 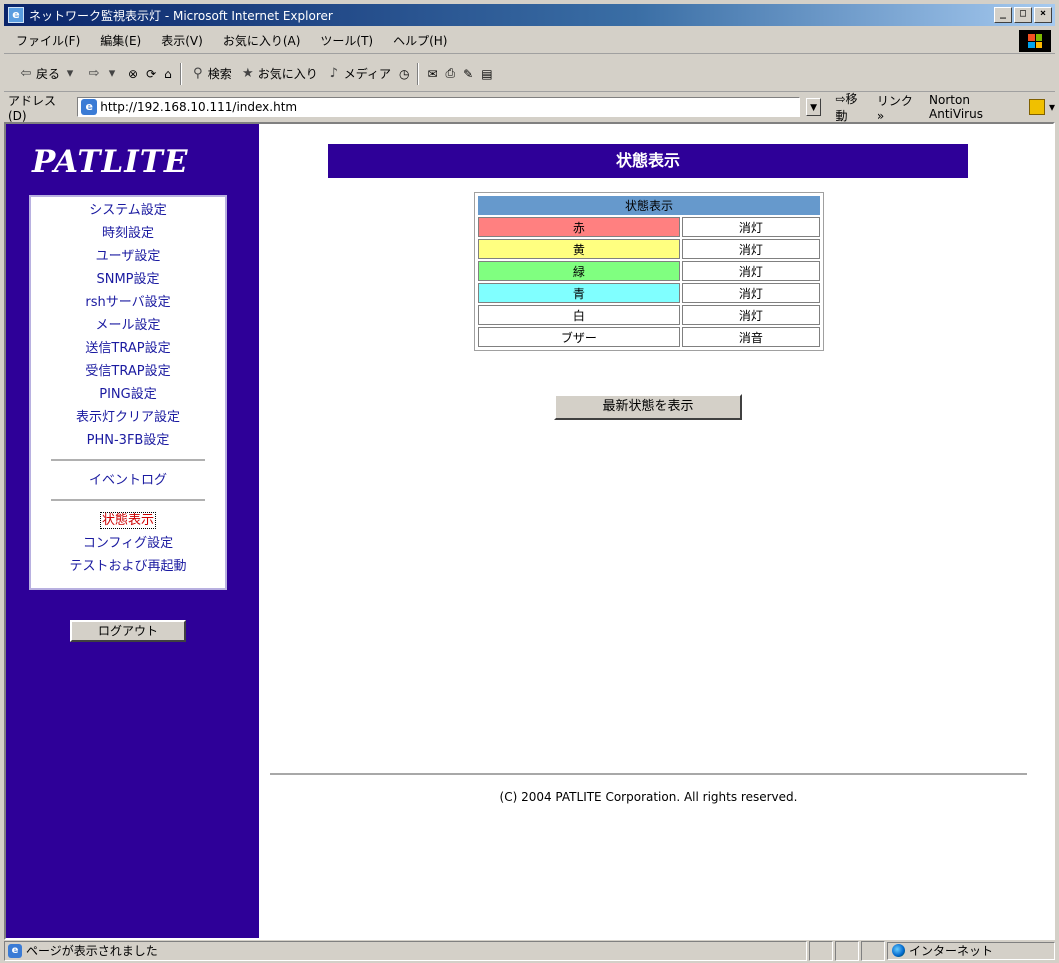 I want to click on home-icon: ⌂, so click(x=168, y=74).